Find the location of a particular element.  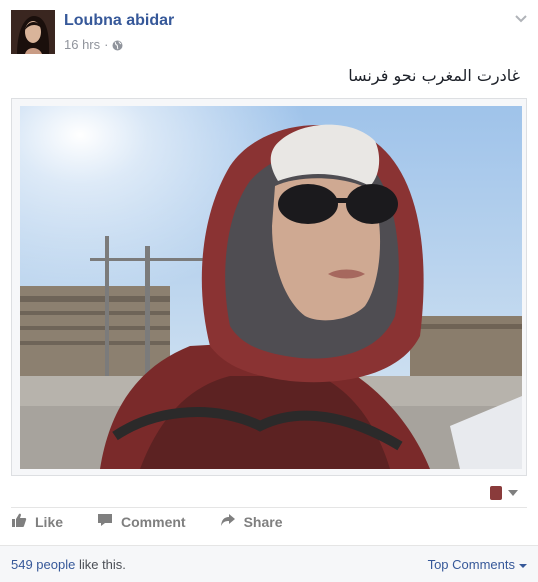

globe-icon is located at coordinates (117, 45).